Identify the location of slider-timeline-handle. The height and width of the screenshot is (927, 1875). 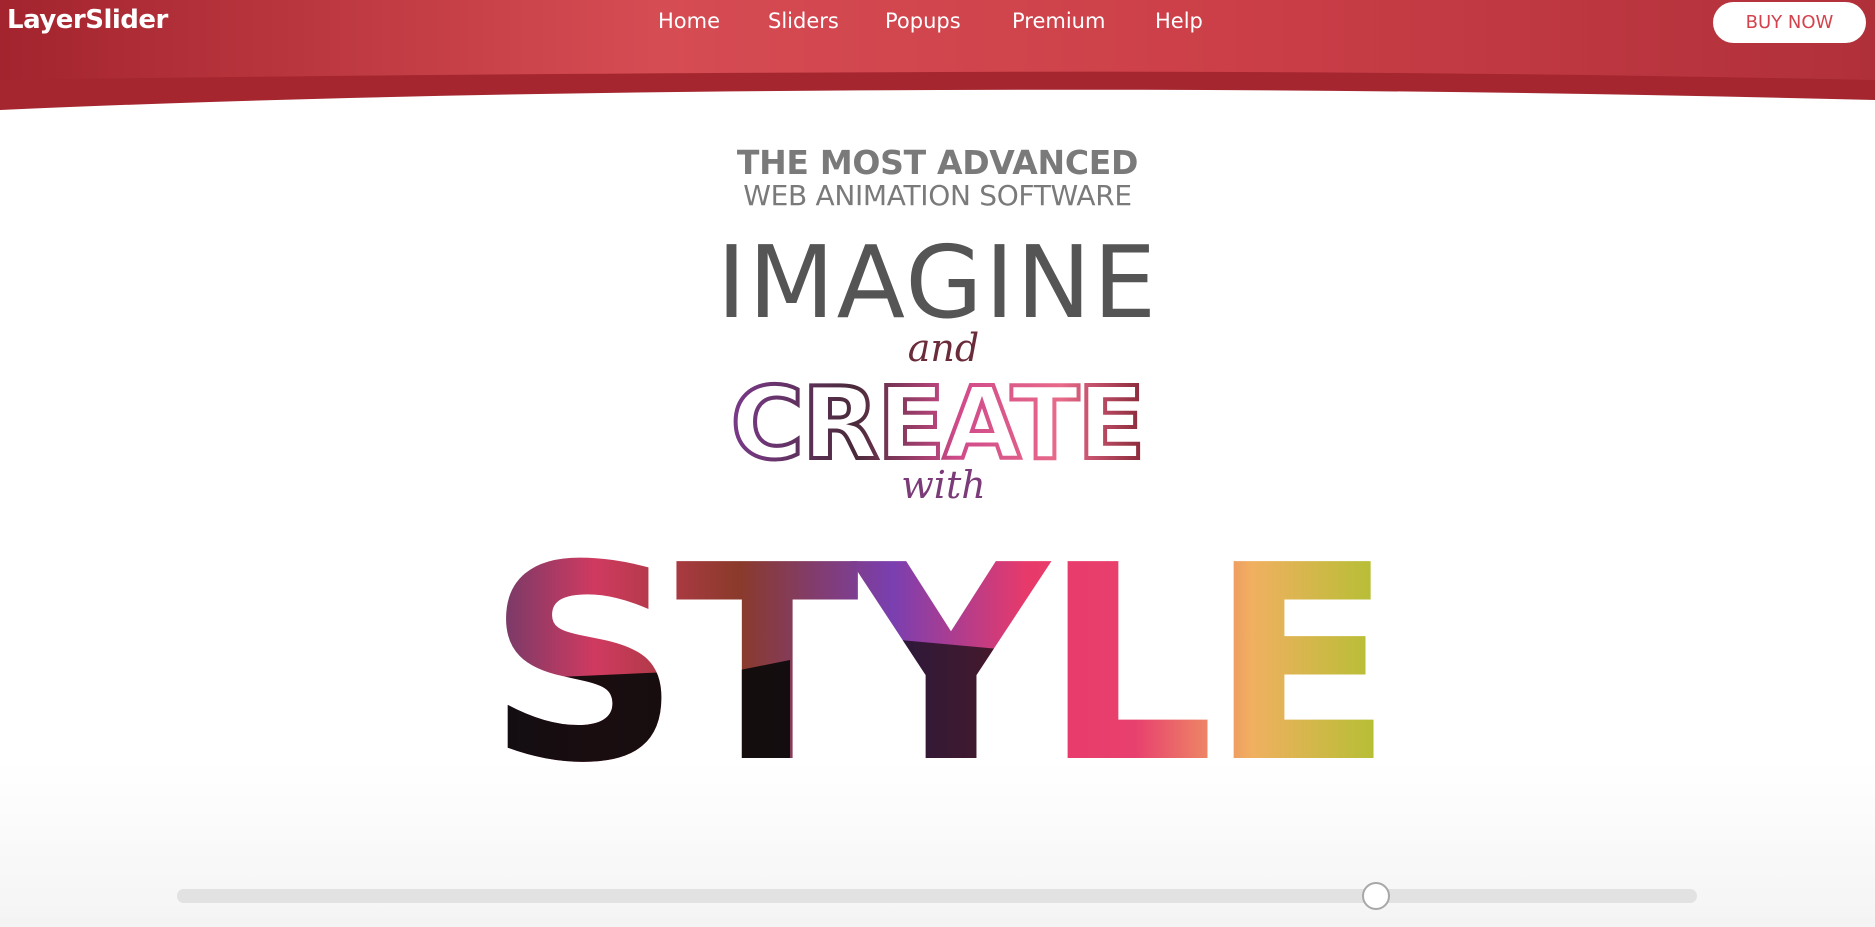
(1376, 896).